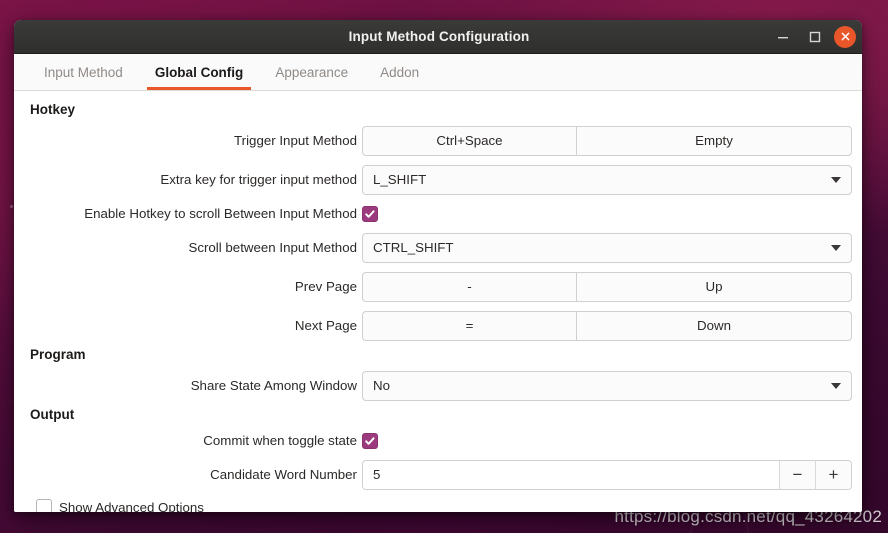 This screenshot has height=533, width=888. What do you see at coordinates (607, 441) in the screenshot?
I see `field-commit-toggle` at bounding box center [607, 441].